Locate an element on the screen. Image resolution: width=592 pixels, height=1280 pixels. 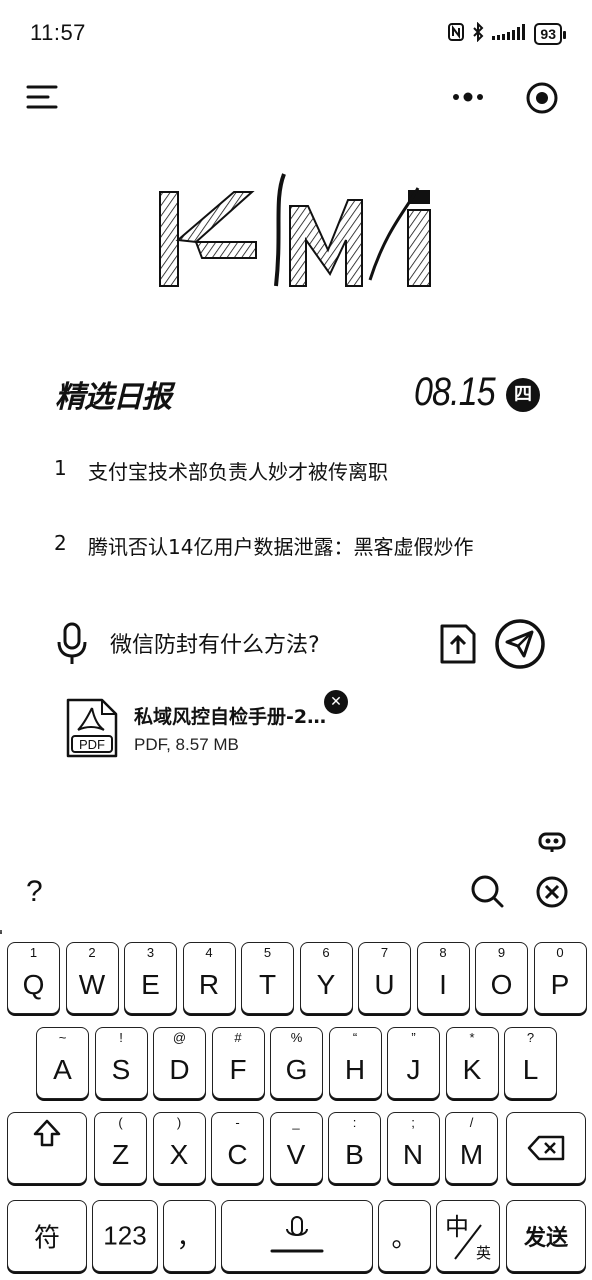
key-d: @ D is located at coordinates (179, 1063).